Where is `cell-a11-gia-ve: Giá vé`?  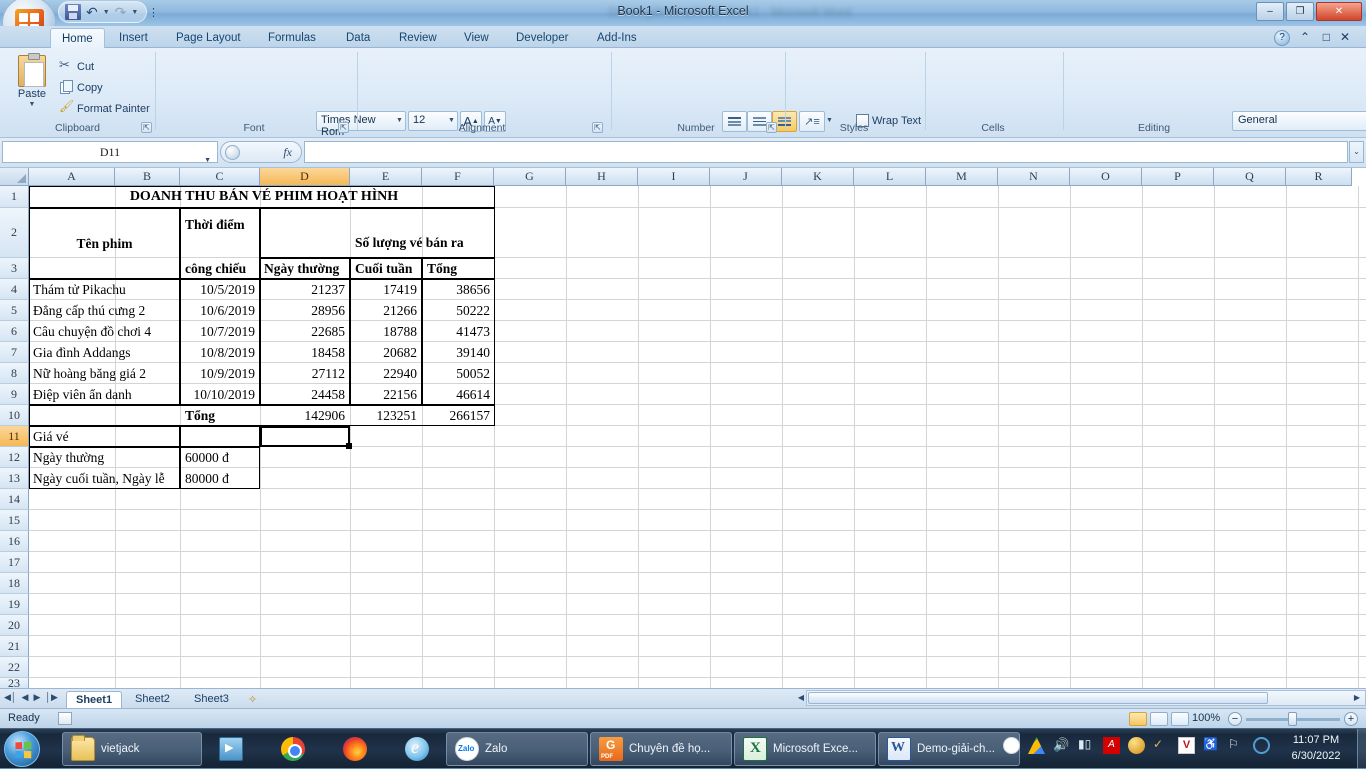
cell-a11-gia-ve: Giá vé is located at coordinates (105, 436).